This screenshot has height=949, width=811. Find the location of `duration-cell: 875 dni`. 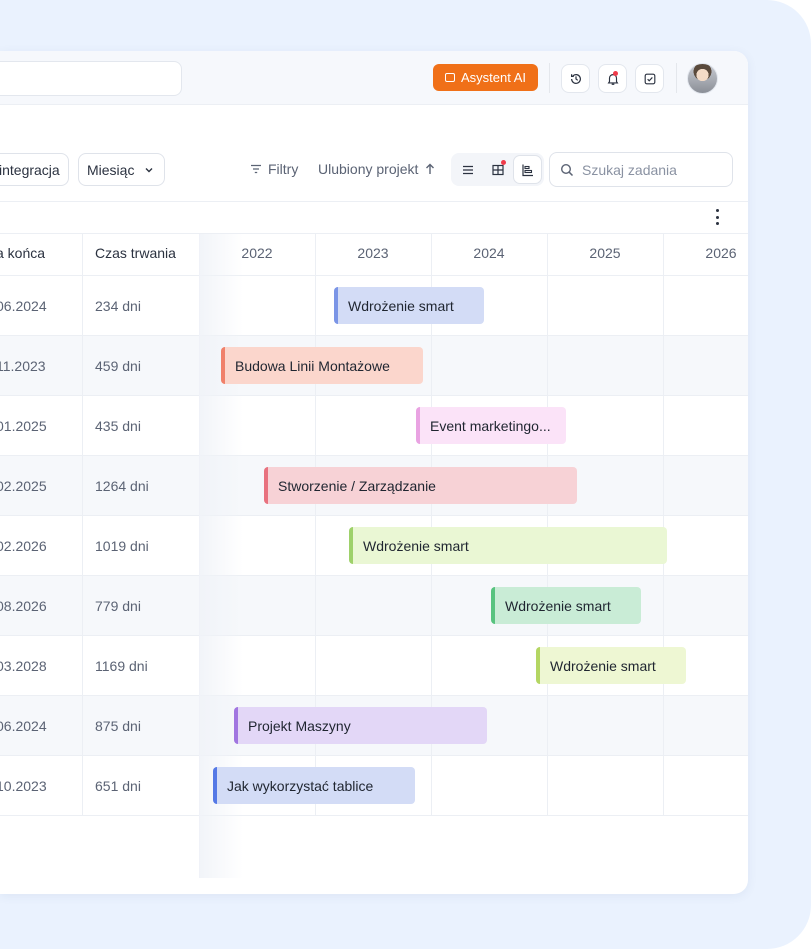

duration-cell: 875 dni is located at coordinates (118, 726).